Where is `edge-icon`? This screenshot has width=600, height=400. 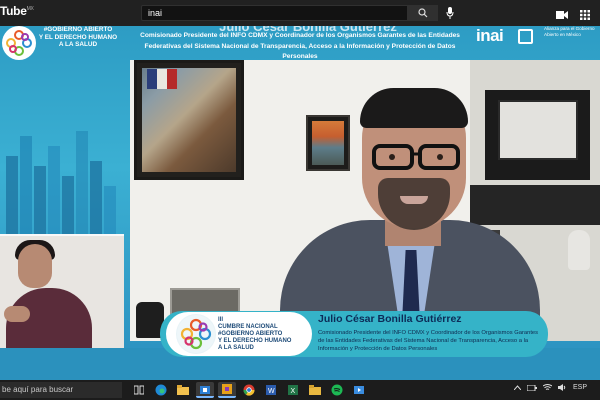
edge-icon is located at coordinates (161, 390).